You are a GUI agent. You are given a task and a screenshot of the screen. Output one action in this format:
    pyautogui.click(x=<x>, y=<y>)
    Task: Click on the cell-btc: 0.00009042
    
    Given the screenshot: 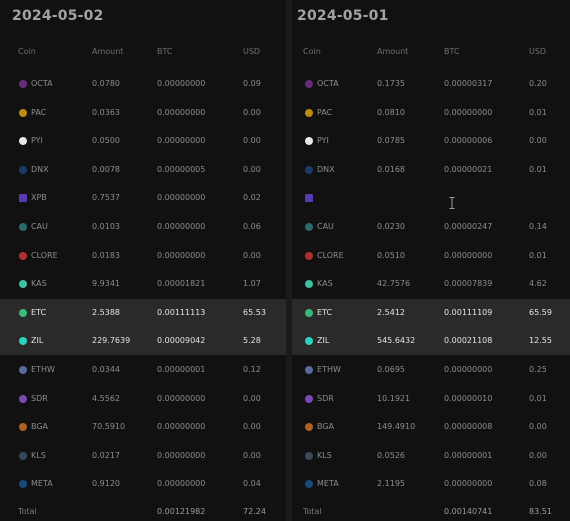 What is the action you would take?
    pyautogui.click(x=181, y=341)
    